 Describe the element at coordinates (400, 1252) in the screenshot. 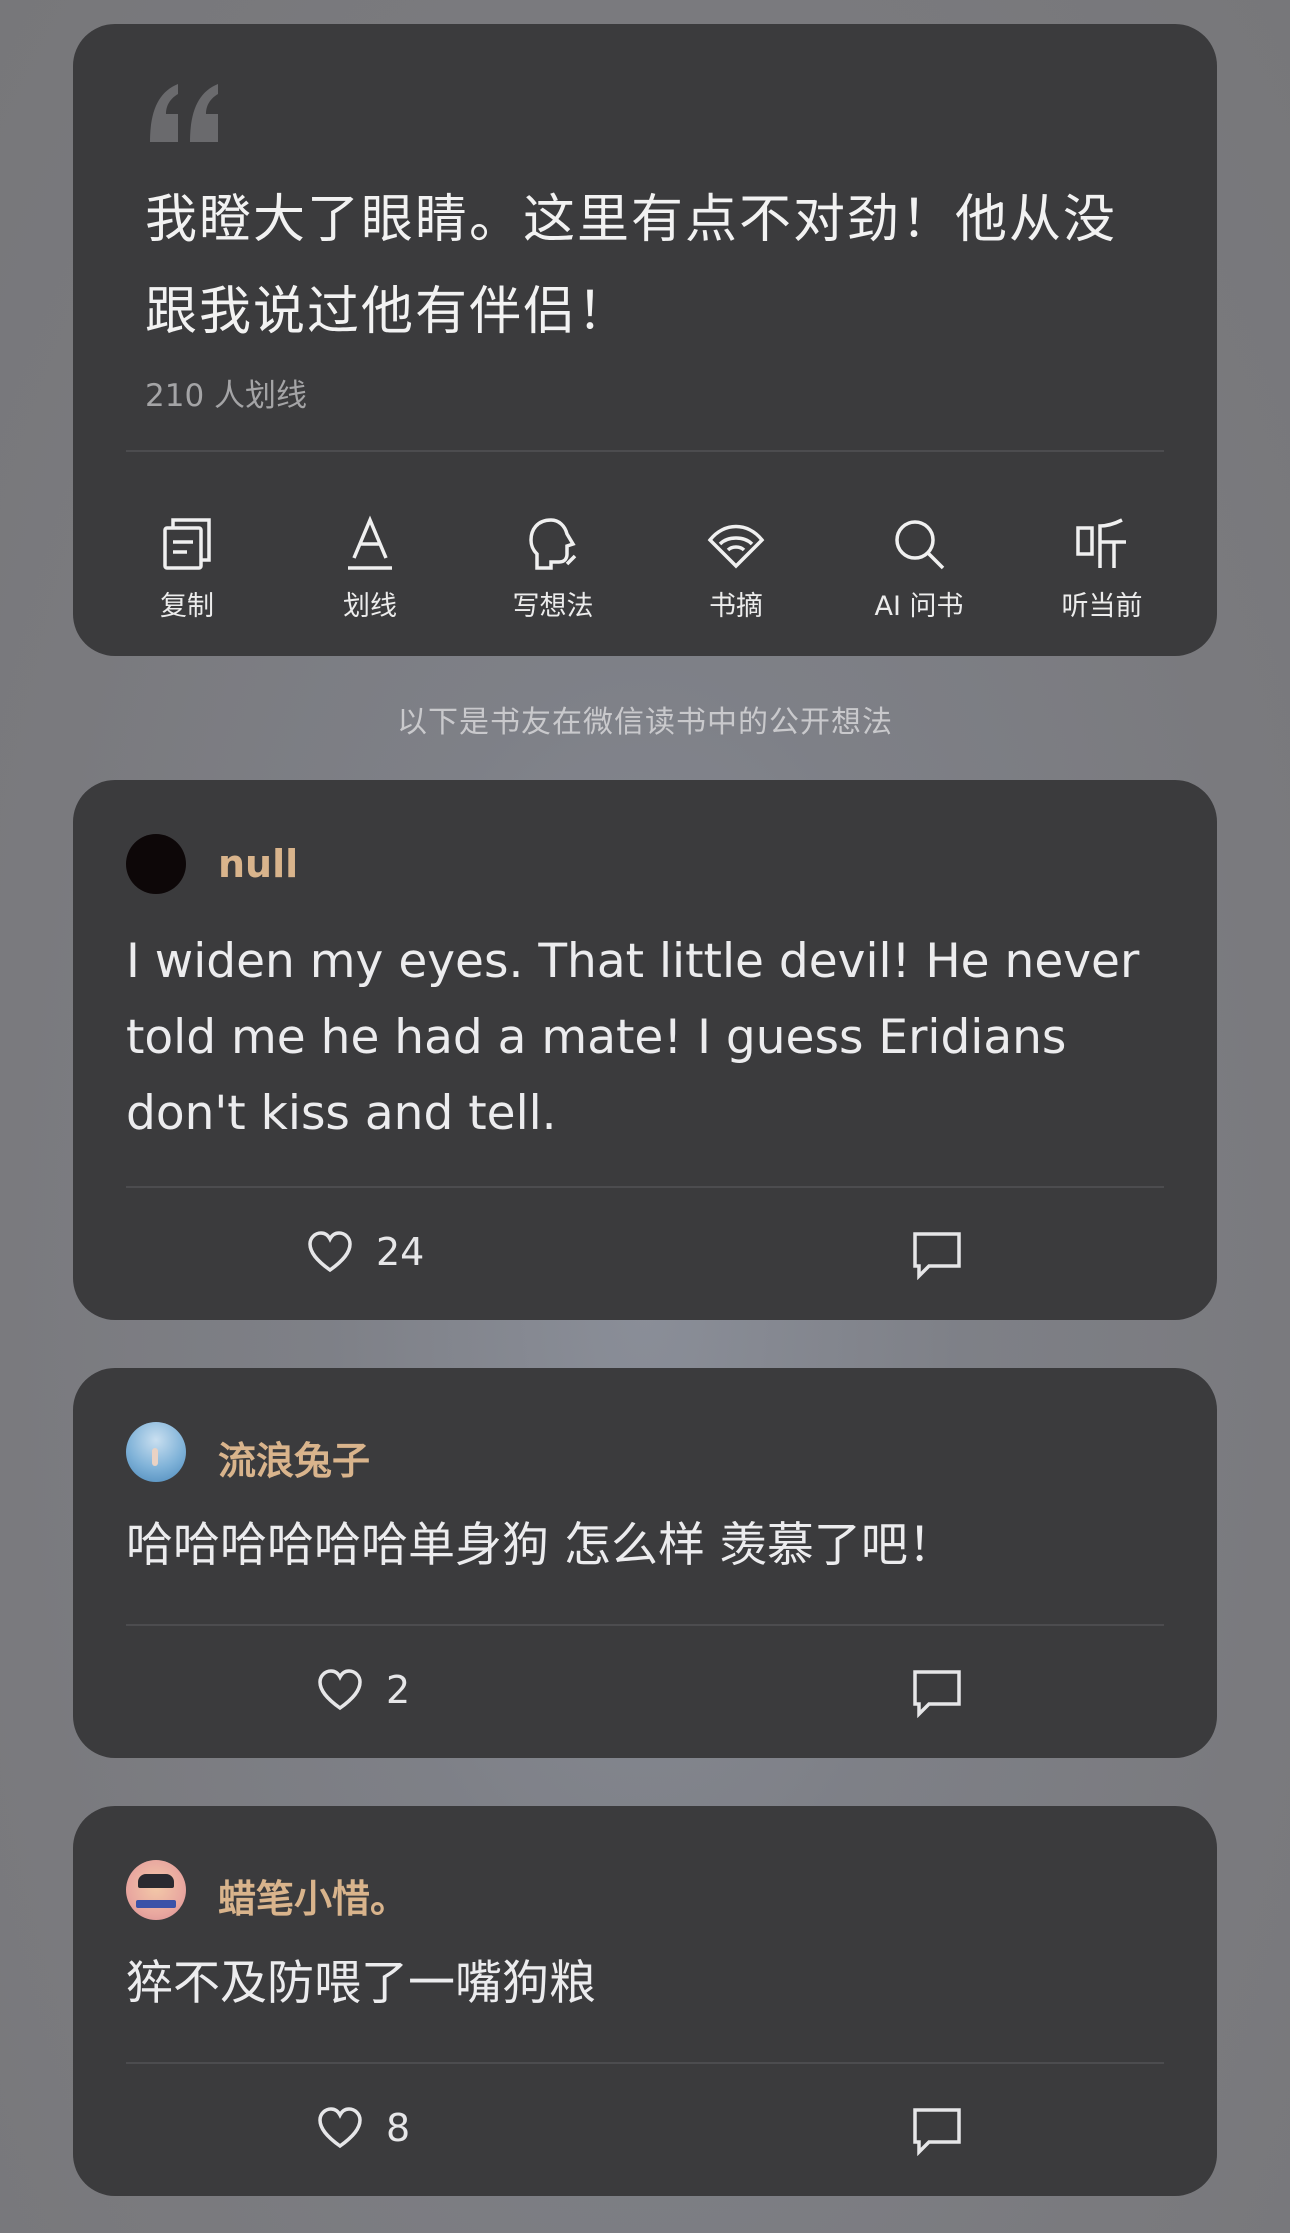

I see `like-count: 24` at that location.